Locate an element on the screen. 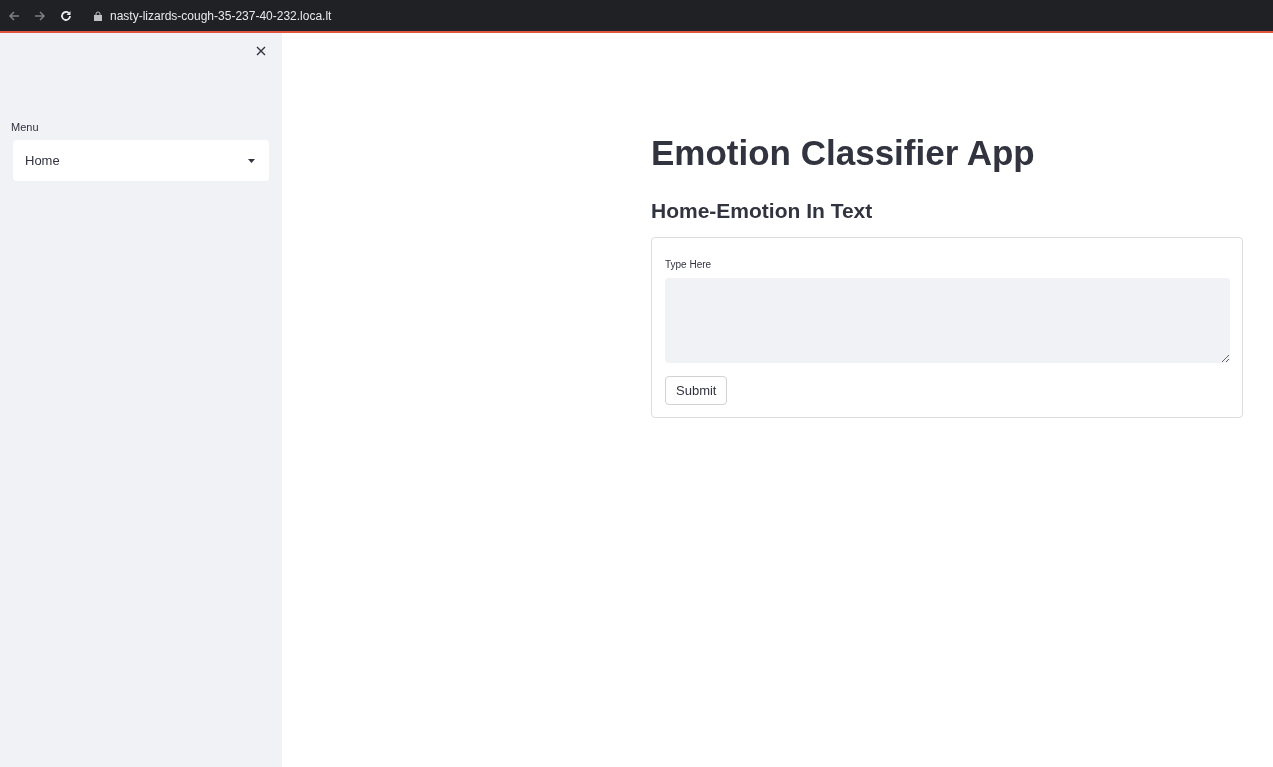  back-arrow-icon is located at coordinates (14, 15).